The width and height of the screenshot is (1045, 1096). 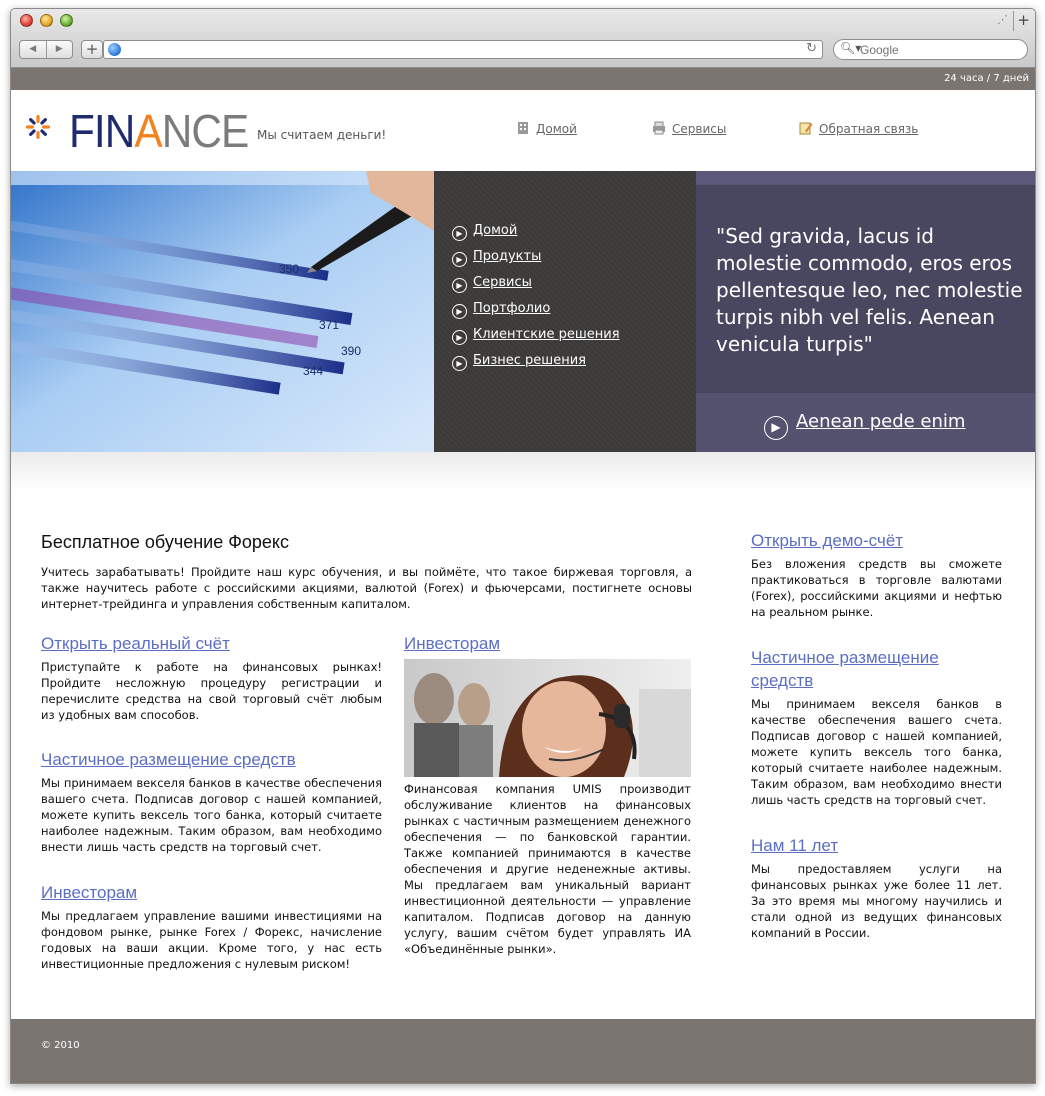 What do you see at coordinates (511, 308) in the screenshot?
I see `banner-menu-link: Портфолио` at bounding box center [511, 308].